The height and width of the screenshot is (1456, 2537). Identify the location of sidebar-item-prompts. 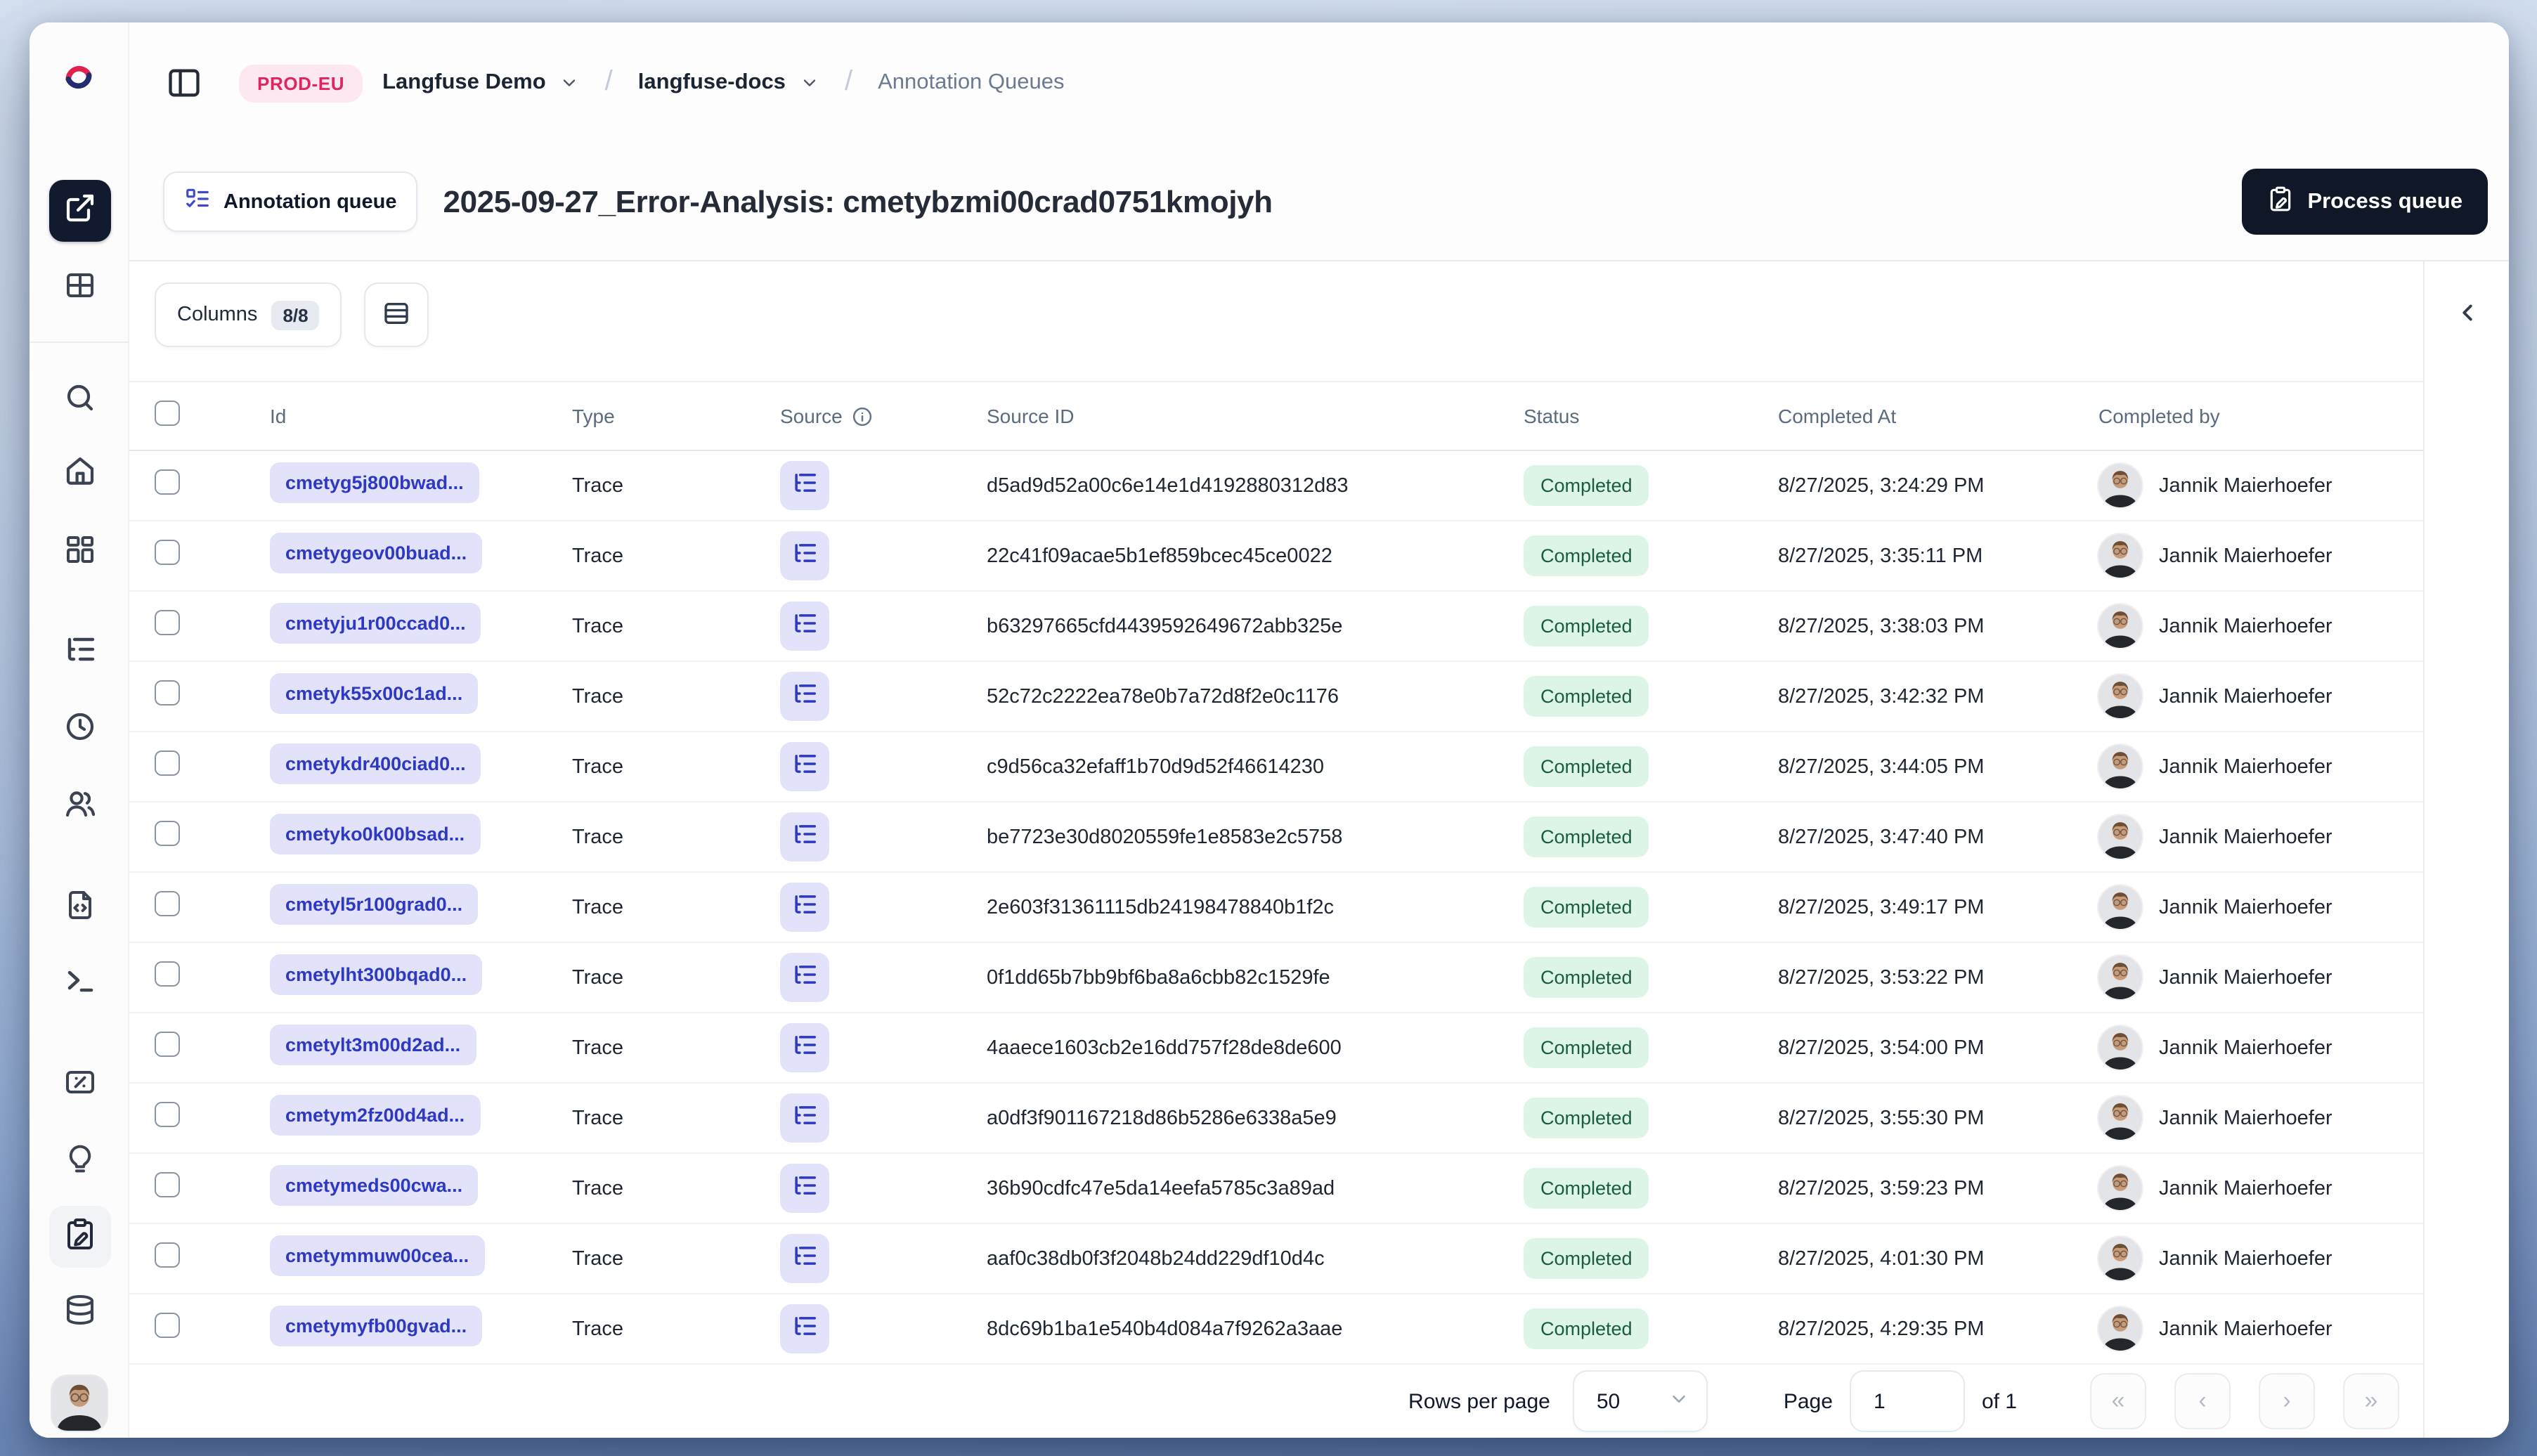
(79, 908).